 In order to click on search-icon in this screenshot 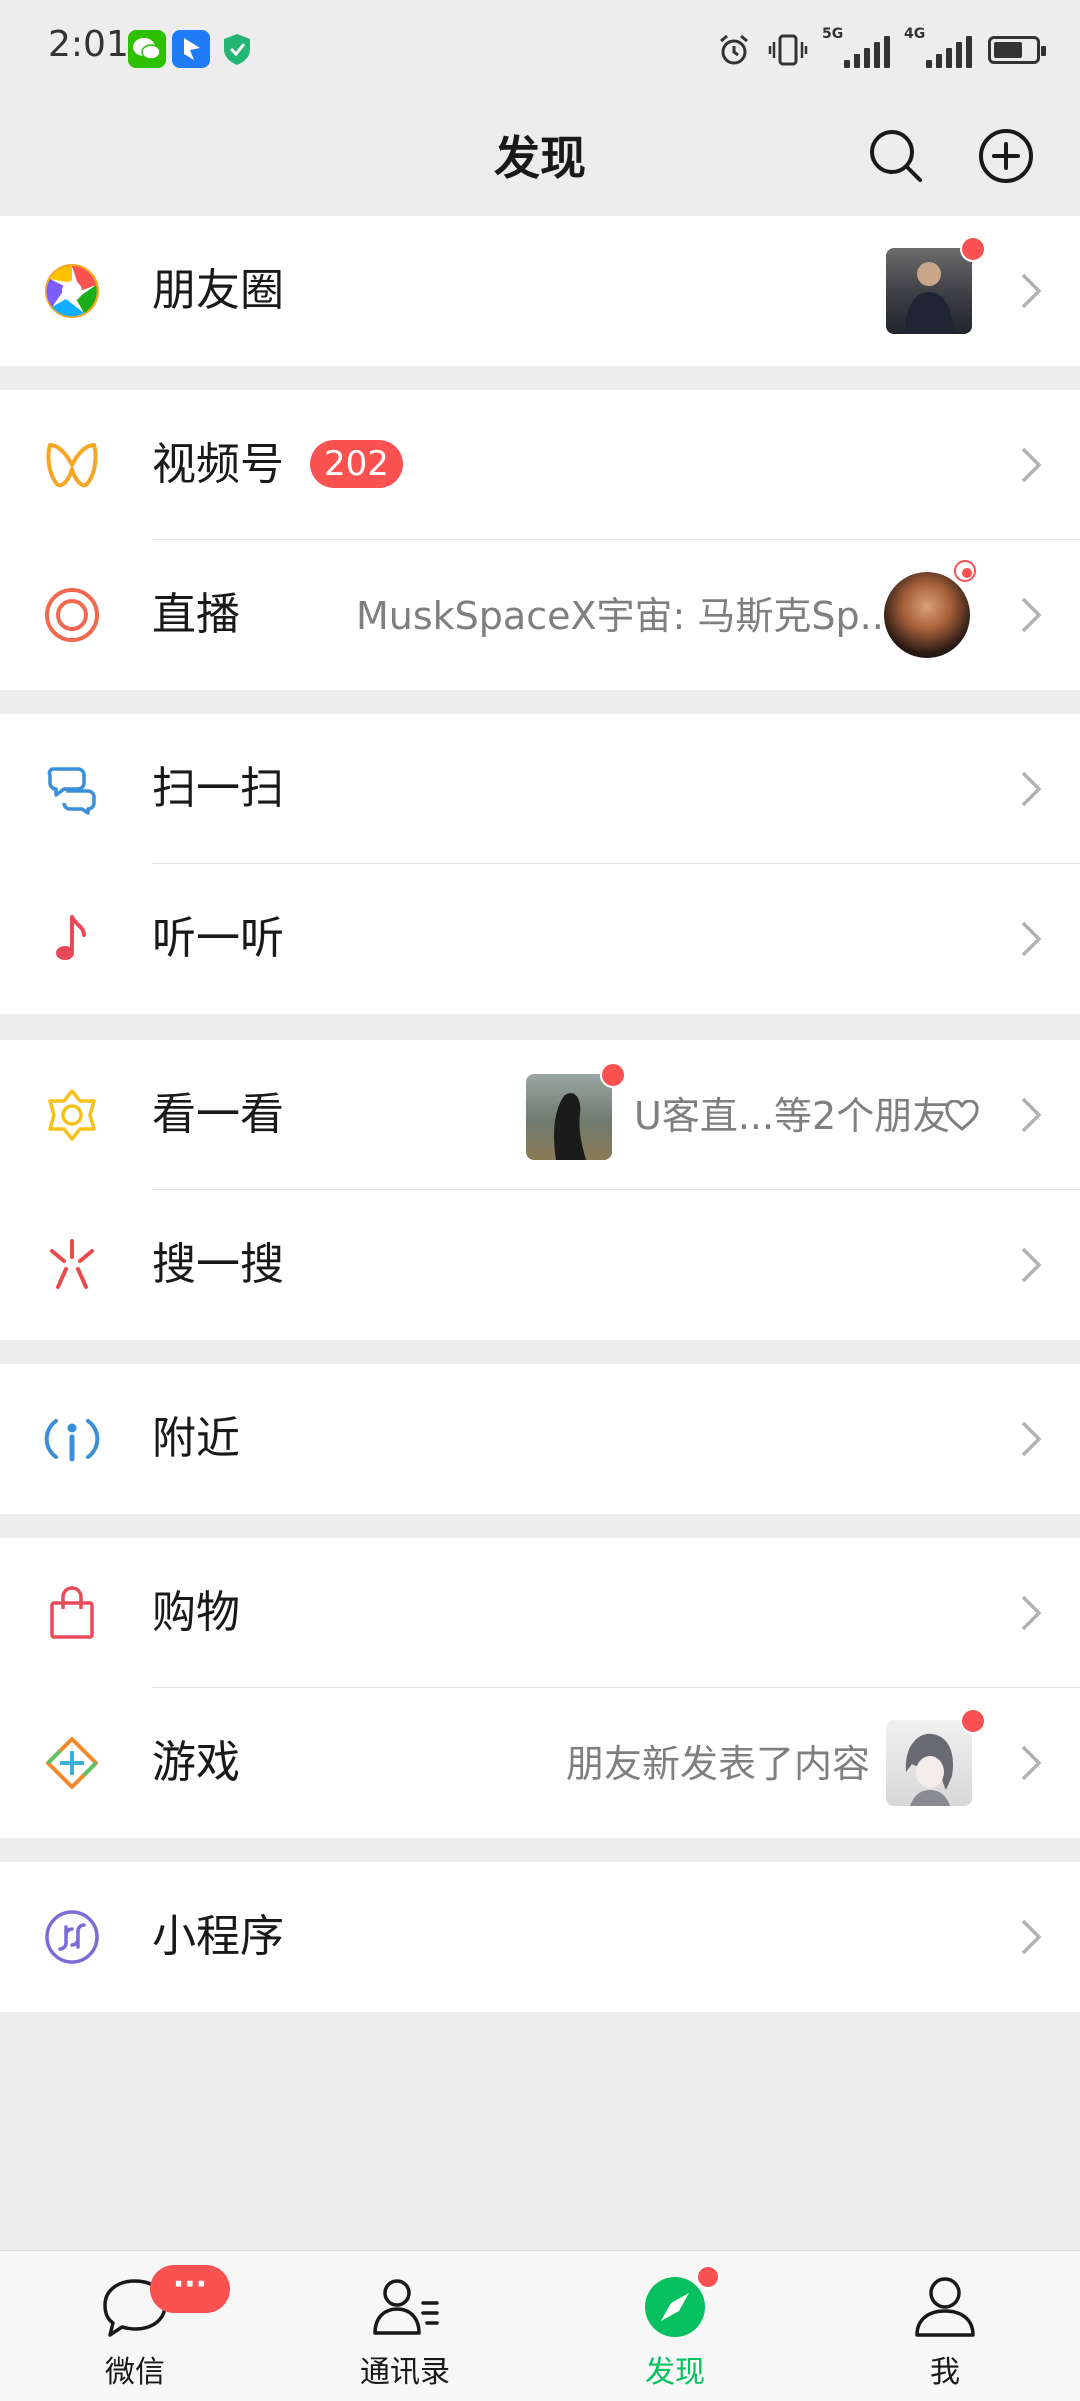, I will do `click(896, 156)`.